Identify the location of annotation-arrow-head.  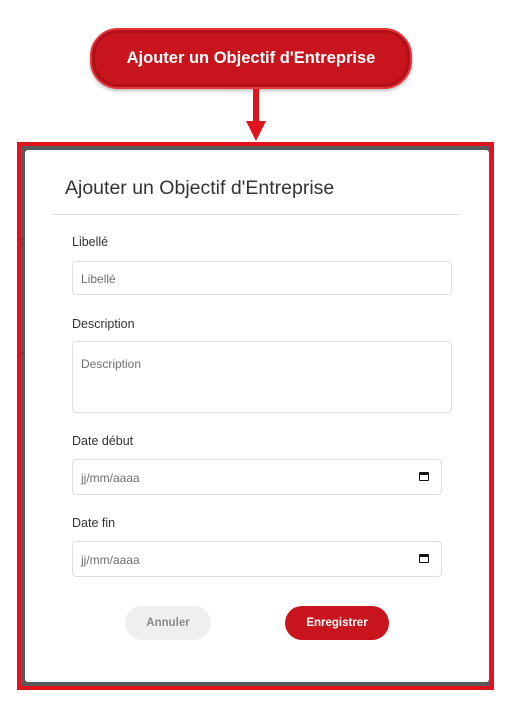
(256, 131).